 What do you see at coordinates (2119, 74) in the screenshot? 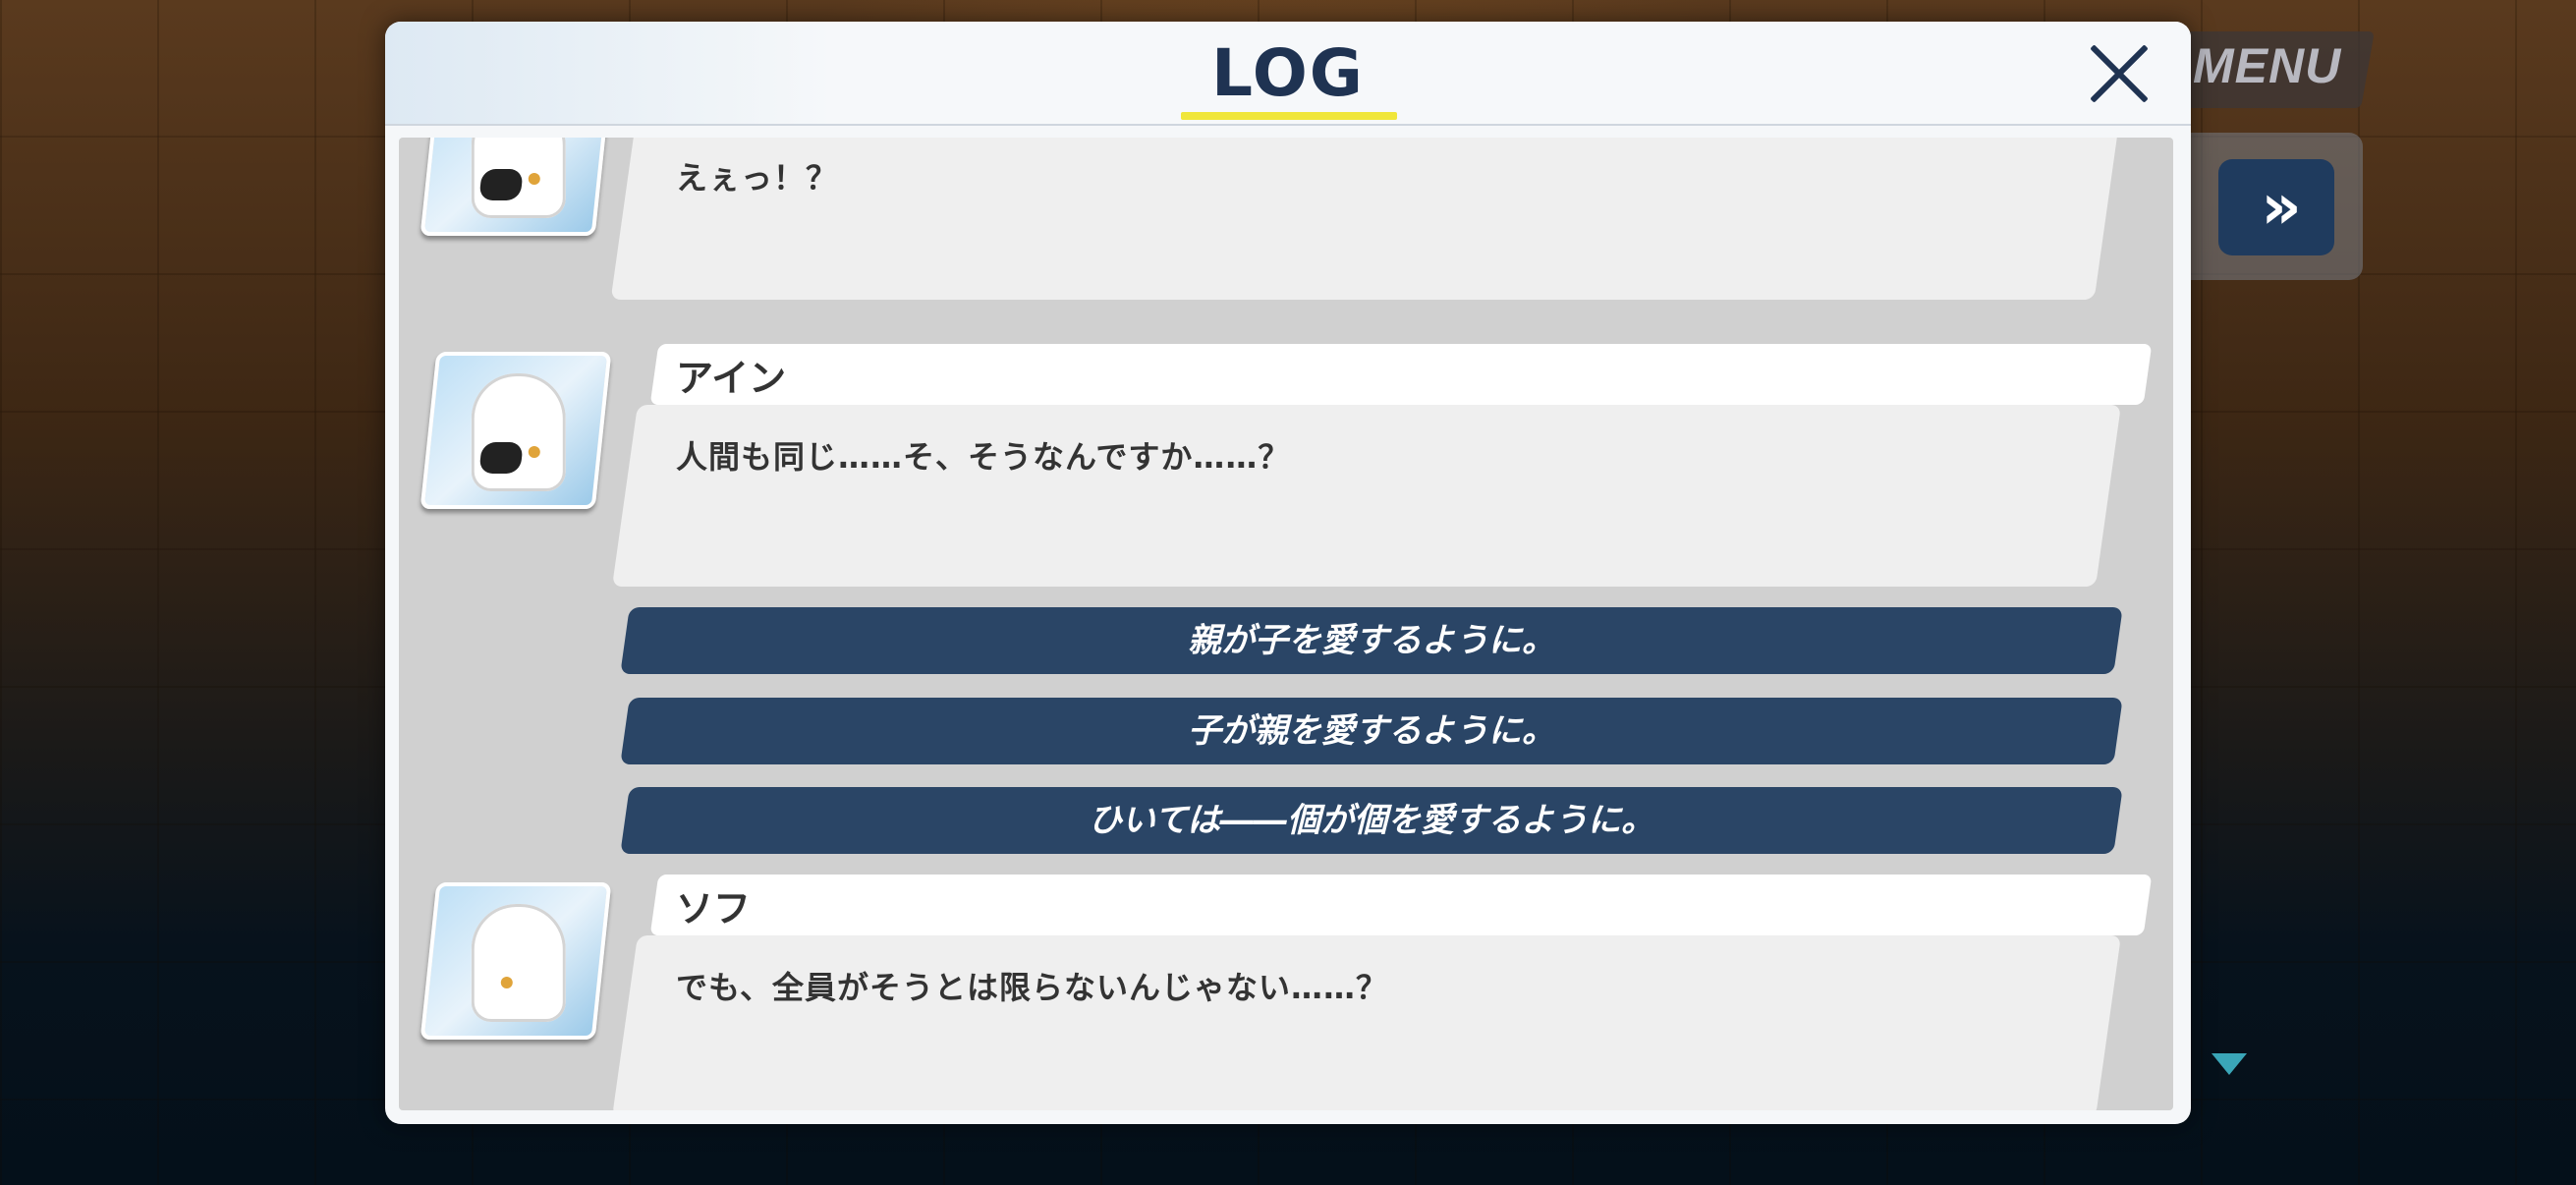
I see `close-icon` at bounding box center [2119, 74].